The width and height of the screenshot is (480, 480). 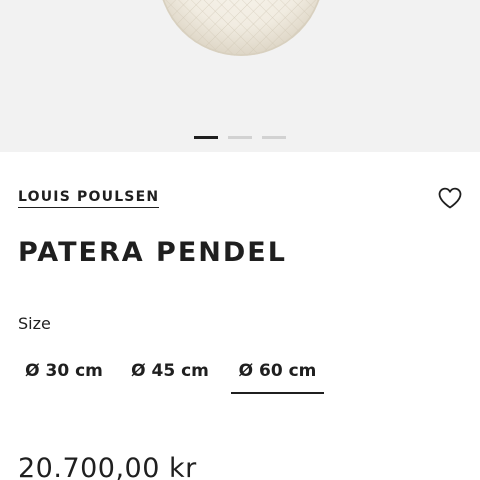 I want to click on product-title: PATERA PENDEL, so click(x=152, y=252).